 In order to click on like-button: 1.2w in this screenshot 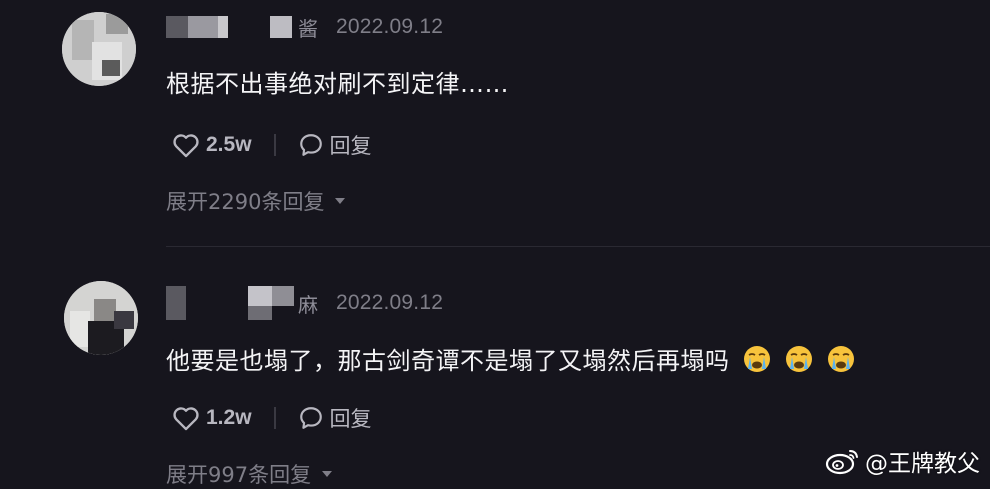, I will do `click(212, 418)`.